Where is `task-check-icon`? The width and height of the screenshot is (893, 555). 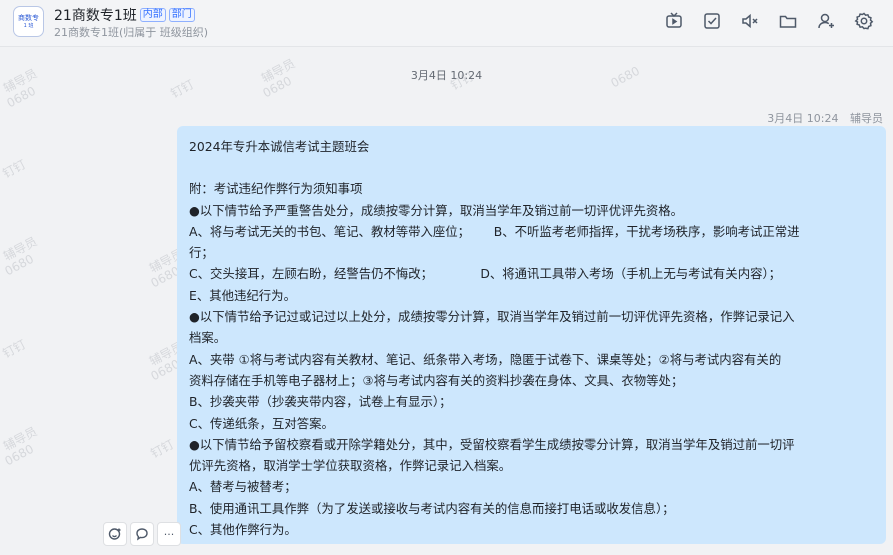 task-check-icon is located at coordinates (712, 21).